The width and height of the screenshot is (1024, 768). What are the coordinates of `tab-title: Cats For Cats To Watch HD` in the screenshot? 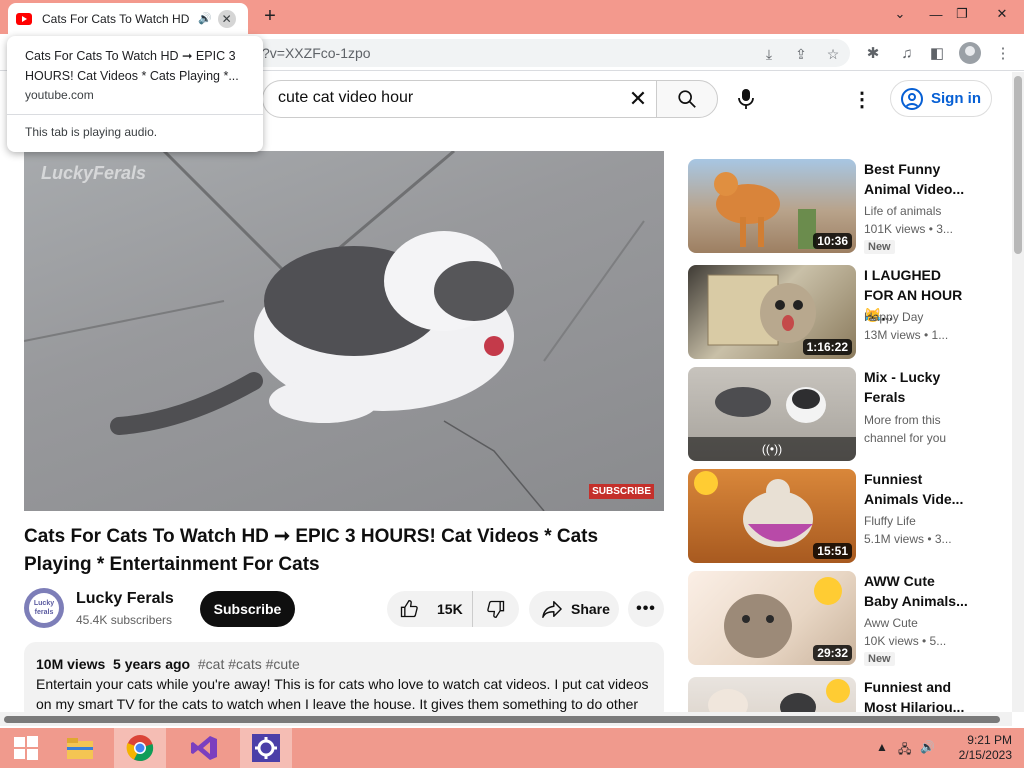 It's located at (116, 18).